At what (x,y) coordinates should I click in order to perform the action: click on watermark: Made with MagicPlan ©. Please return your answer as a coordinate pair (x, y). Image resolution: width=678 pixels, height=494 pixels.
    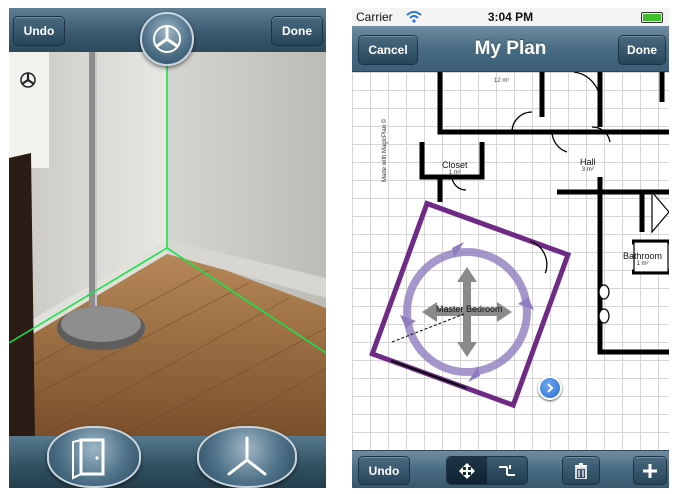
    Looking at the image, I should click on (385, 150).